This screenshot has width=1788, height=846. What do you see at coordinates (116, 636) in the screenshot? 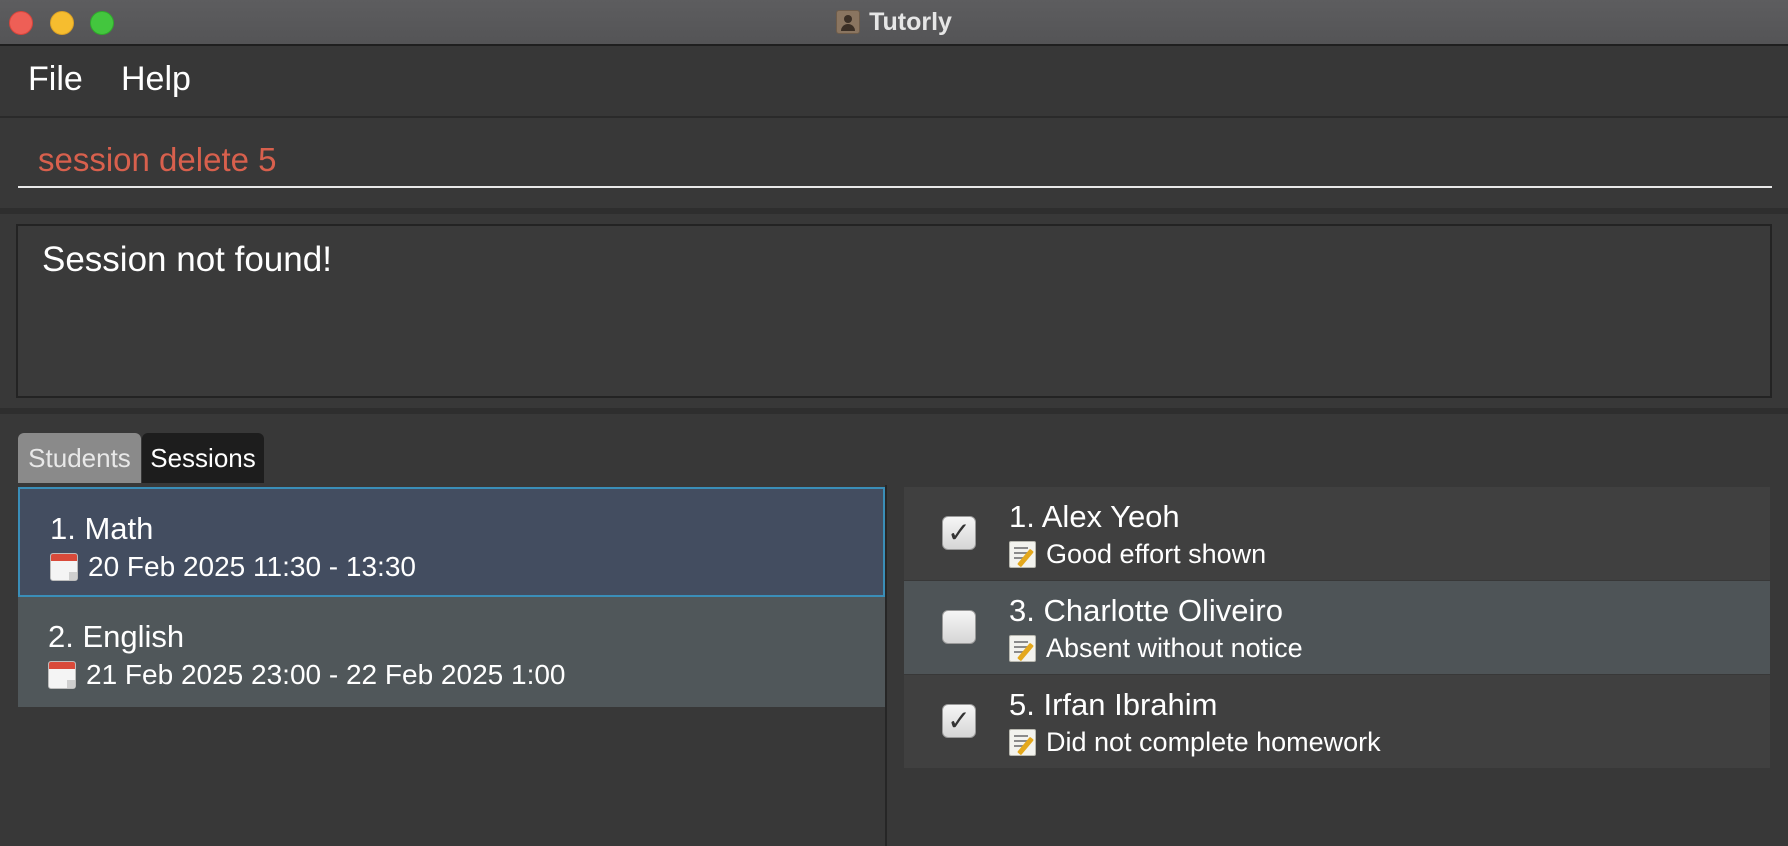
I see `session-title: 2. English` at bounding box center [116, 636].